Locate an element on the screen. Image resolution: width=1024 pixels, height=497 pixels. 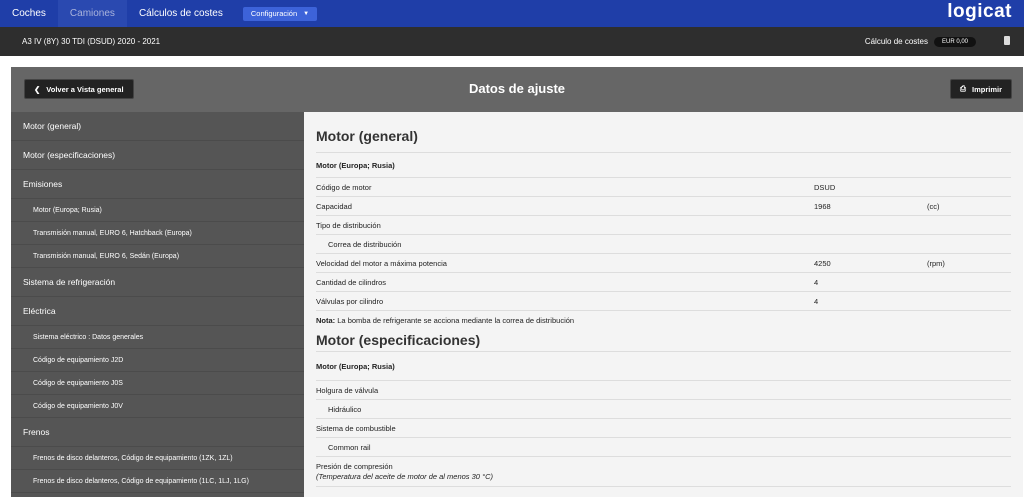
spec-label: Válvulas por cilindro is located at coordinates (350, 301).